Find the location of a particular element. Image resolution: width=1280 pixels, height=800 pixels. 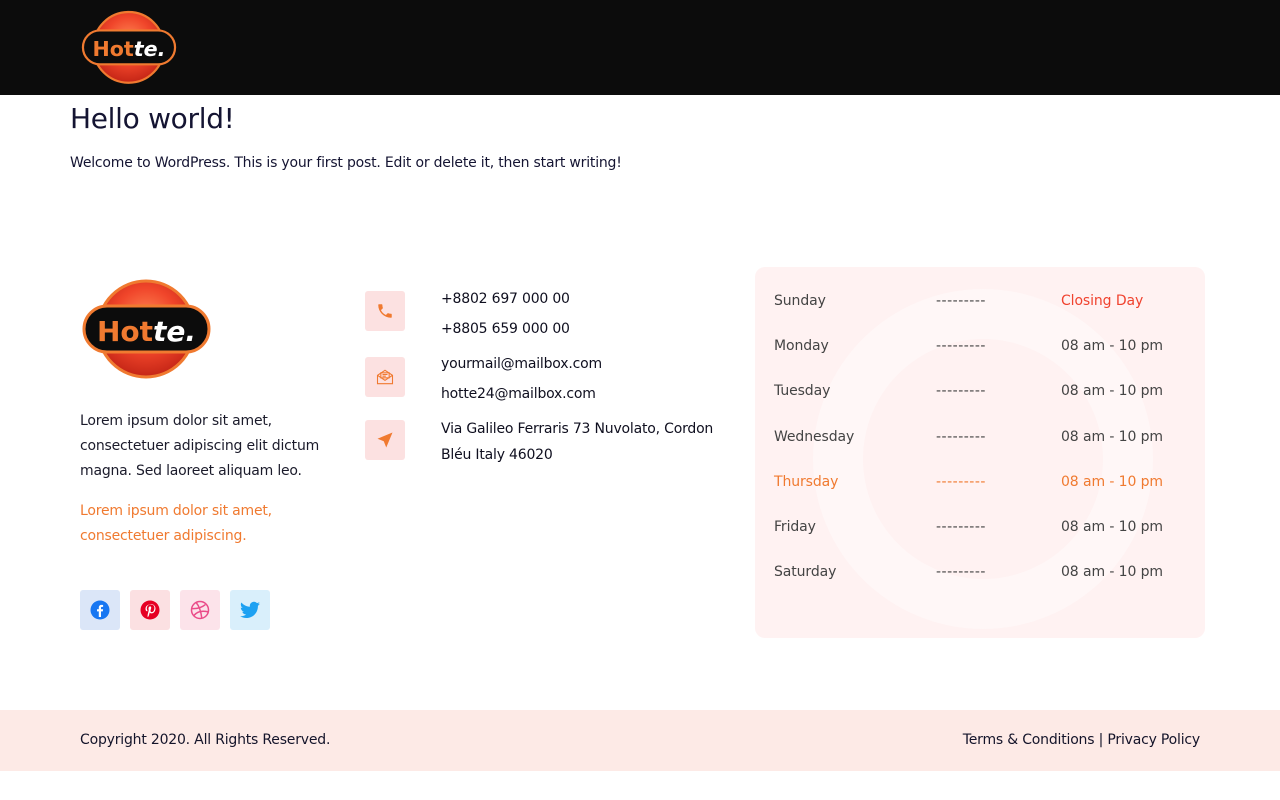

hours-row: Tuesday --------- 08 am - 10 pm is located at coordinates (980, 391).